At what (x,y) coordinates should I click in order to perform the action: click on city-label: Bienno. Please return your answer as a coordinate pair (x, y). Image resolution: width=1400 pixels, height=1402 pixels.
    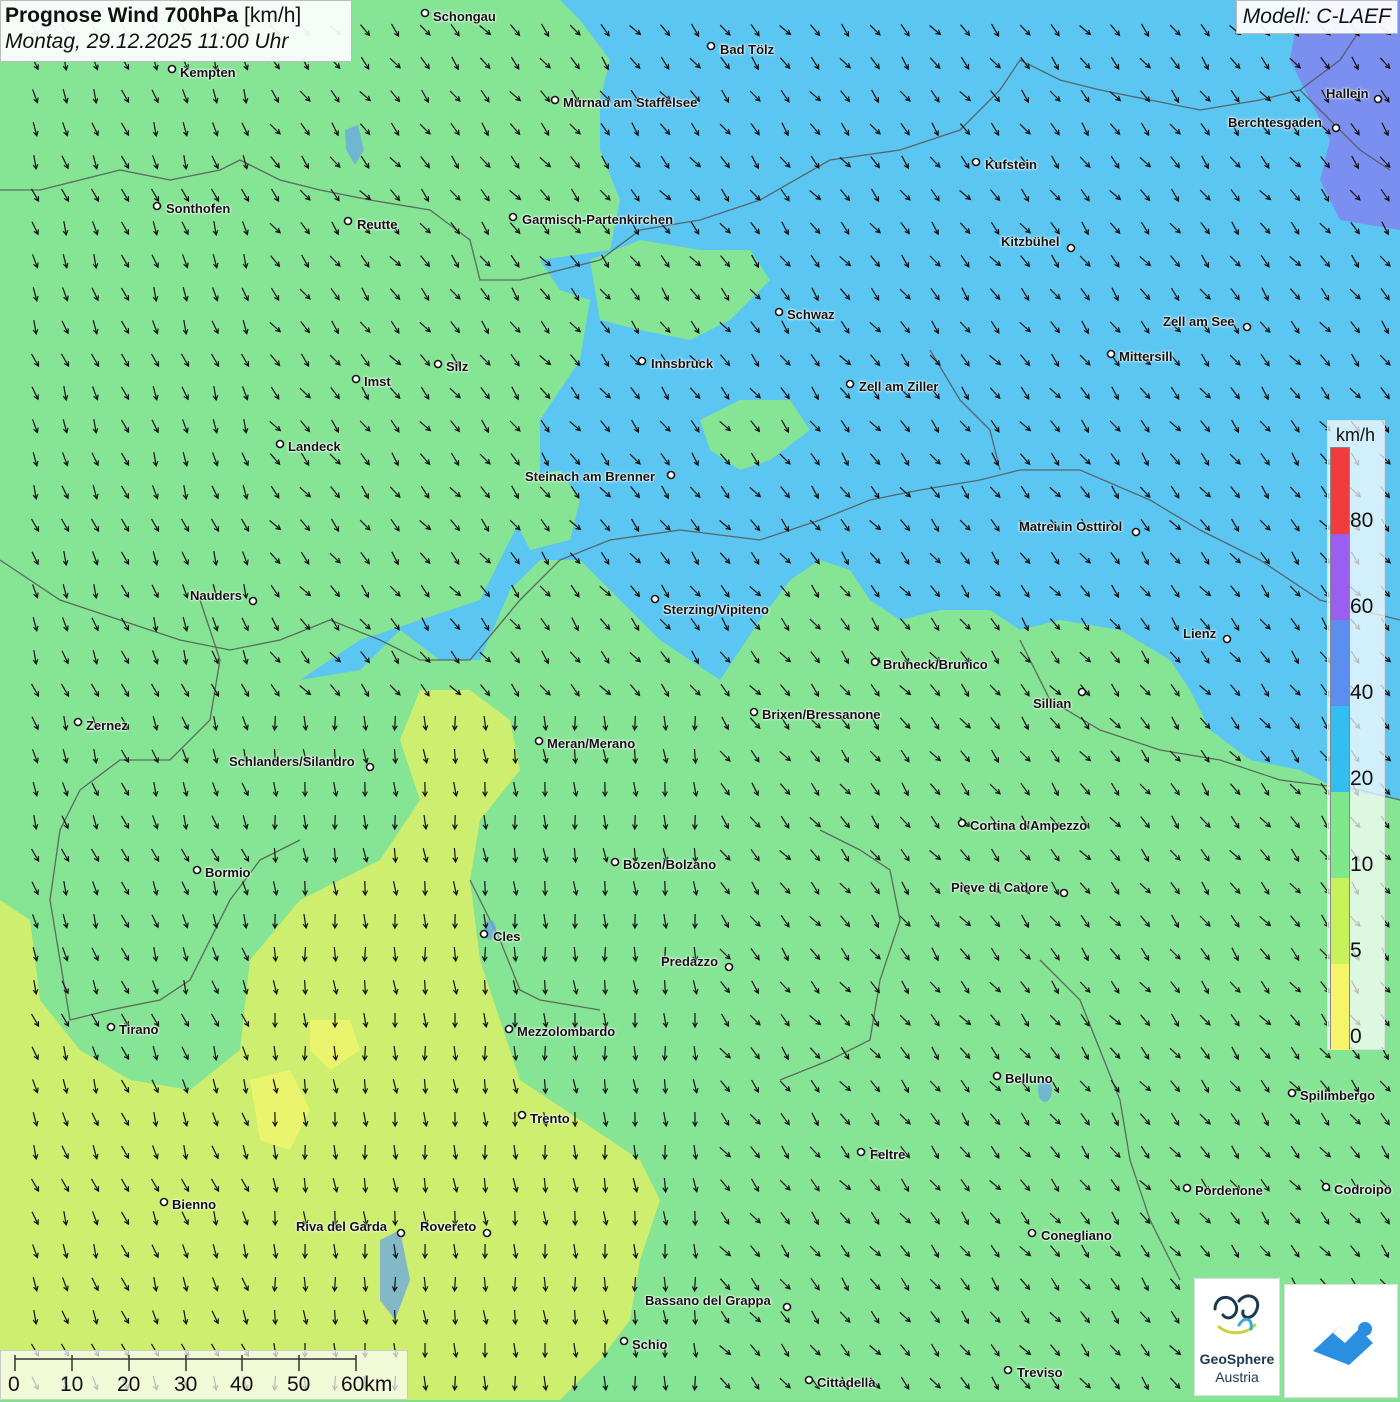
    Looking at the image, I should click on (194, 1204).